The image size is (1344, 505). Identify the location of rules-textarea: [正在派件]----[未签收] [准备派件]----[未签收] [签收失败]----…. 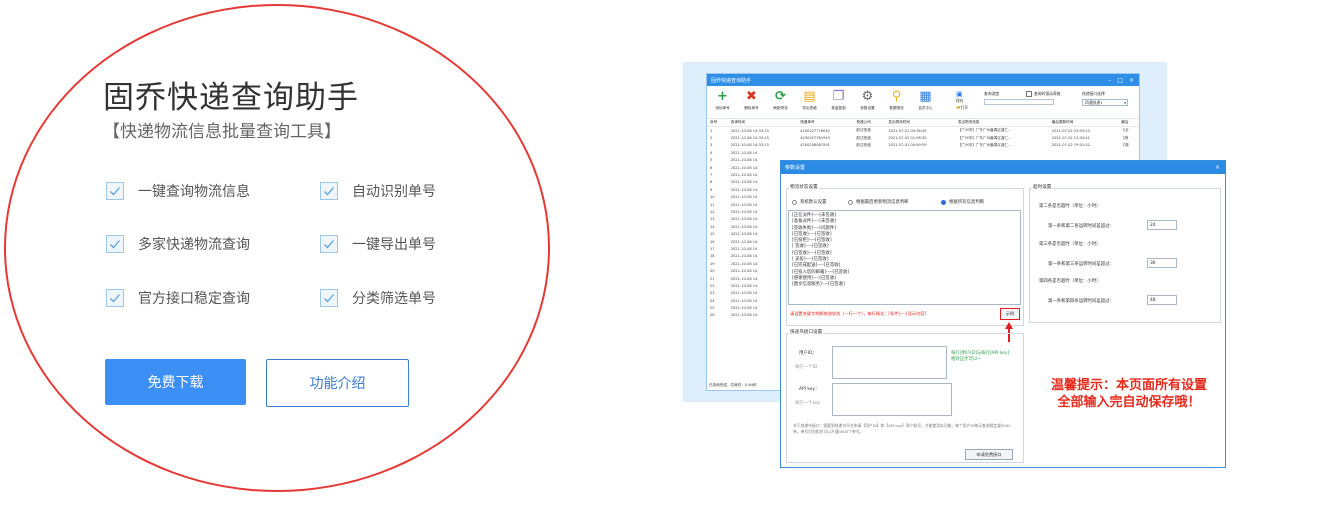
(904, 257).